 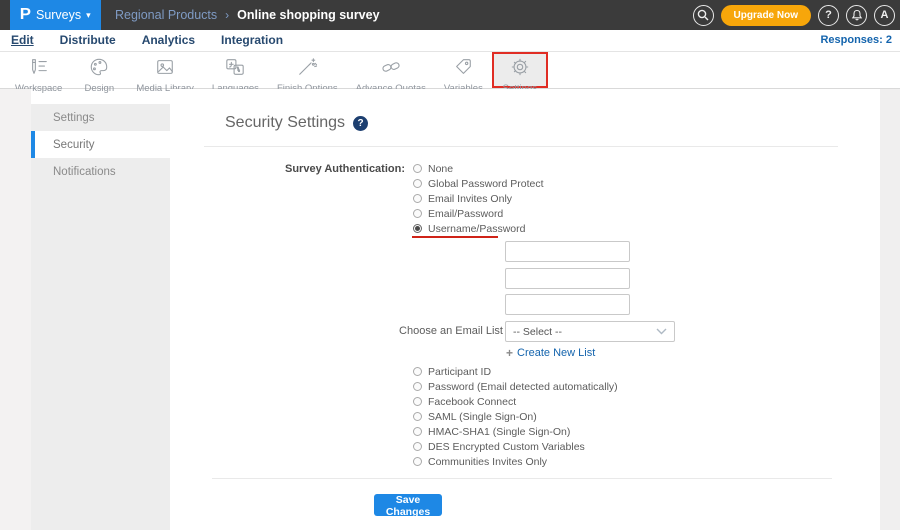 I want to click on toolbar-item-settings: Settings, so click(x=519, y=73).